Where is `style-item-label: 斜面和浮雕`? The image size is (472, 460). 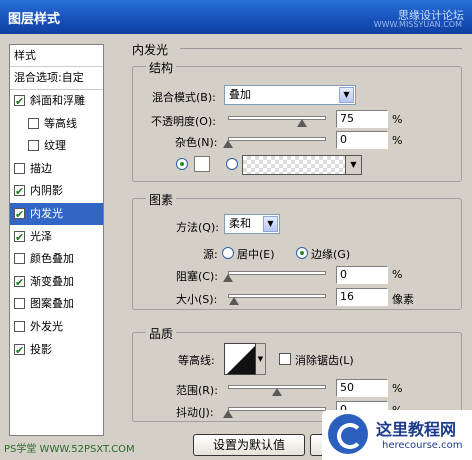 style-item-label: 斜面和浮雕 is located at coordinates (57, 100).